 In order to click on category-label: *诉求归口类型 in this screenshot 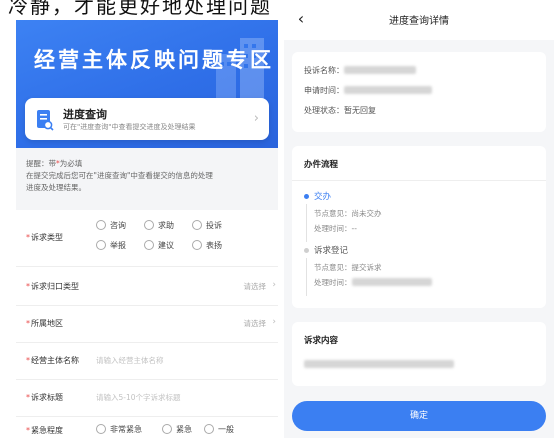, I will do `click(52, 286)`.